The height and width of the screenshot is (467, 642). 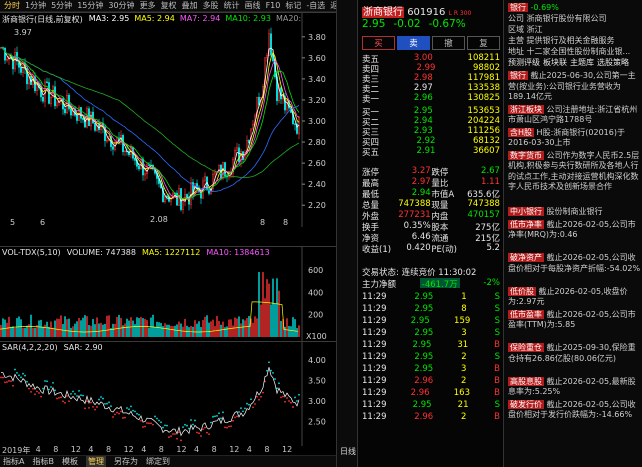 I want to click on sar-panel: SAR(4,2,2,20) SAR: 2.90 4.00 3.50 3.00 2.50, so click(x=168, y=393).